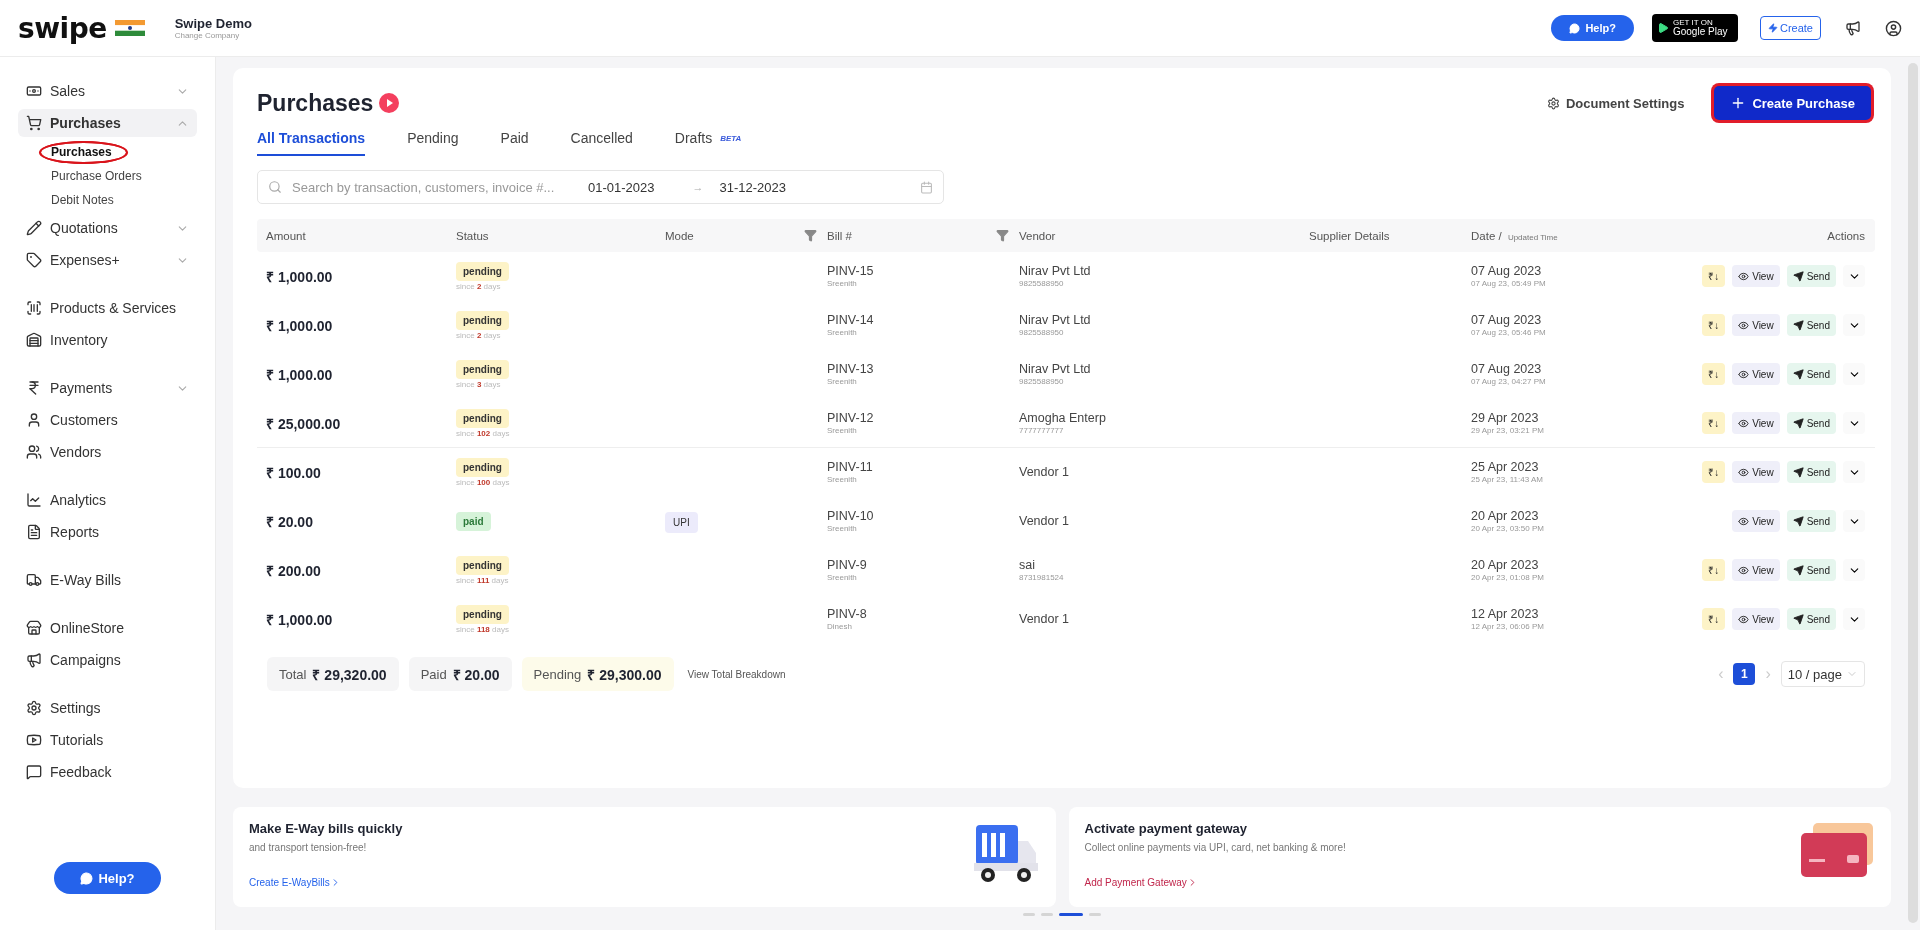 The width and height of the screenshot is (1920, 930). Describe the element at coordinates (1790, 28) in the screenshot. I see `create-button: Create` at that location.